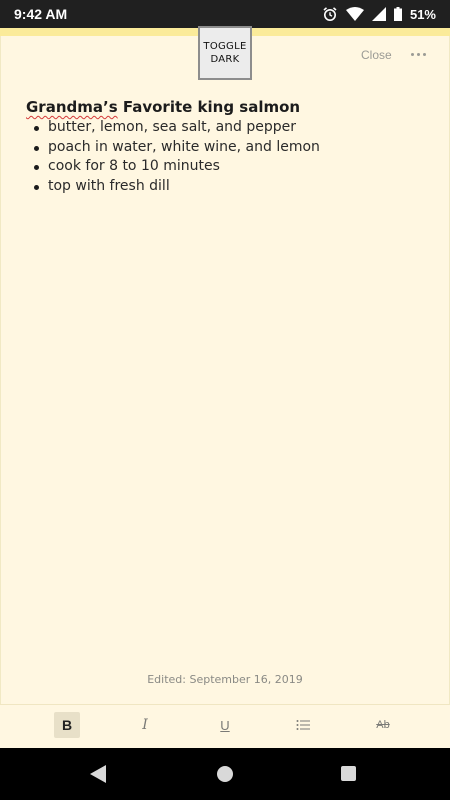  What do you see at coordinates (225, 53) in the screenshot?
I see `toggle-dark-button: TOGGLE DARK` at bounding box center [225, 53].